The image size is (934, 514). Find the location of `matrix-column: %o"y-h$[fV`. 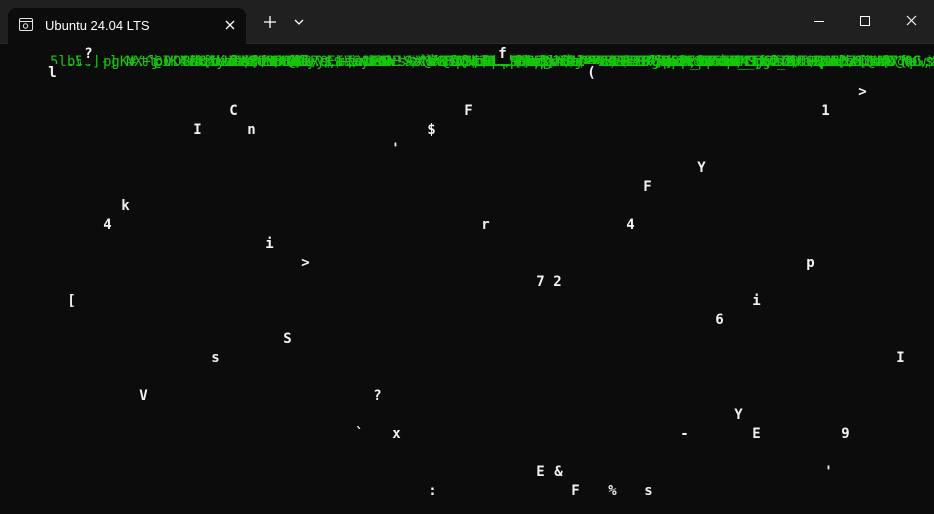

matrix-column: %o"y-h$[fV is located at coordinates (153, 62).